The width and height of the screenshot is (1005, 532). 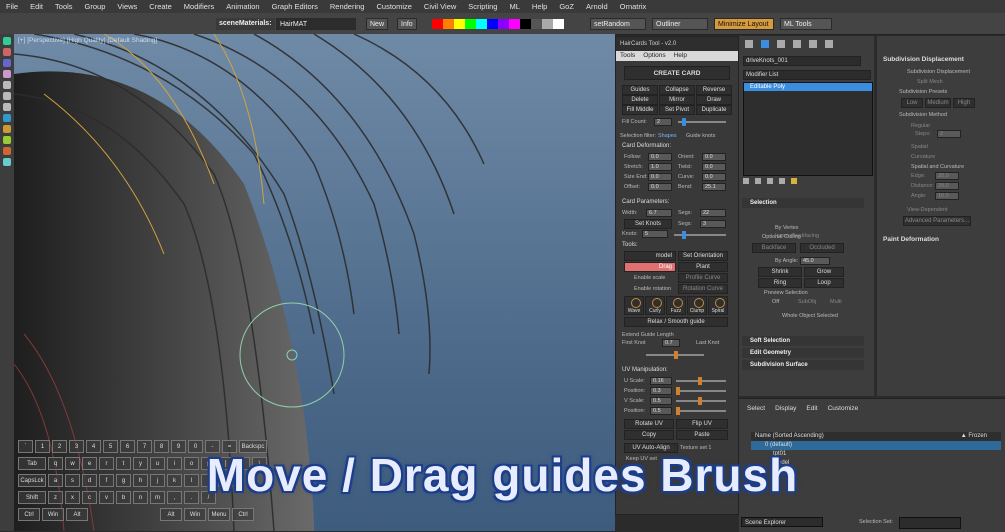 I want to click on object-name-field: driveKnots_001, so click(x=802, y=61).